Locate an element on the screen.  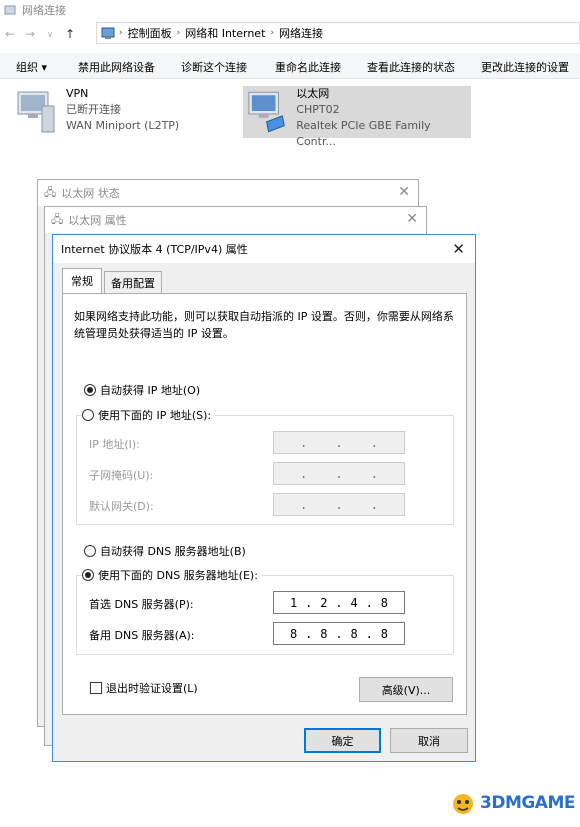
manual-dns-label: 使用下面的 DNS 服务器地址(E): is located at coordinates (178, 575).